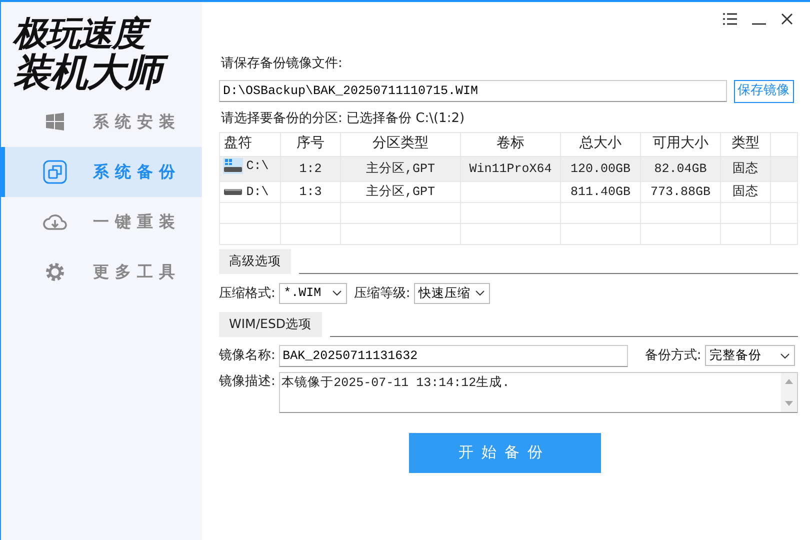 This screenshot has width=810, height=540. Describe the element at coordinates (55, 272) in the screenshot. I see `gear-icon` at that location.